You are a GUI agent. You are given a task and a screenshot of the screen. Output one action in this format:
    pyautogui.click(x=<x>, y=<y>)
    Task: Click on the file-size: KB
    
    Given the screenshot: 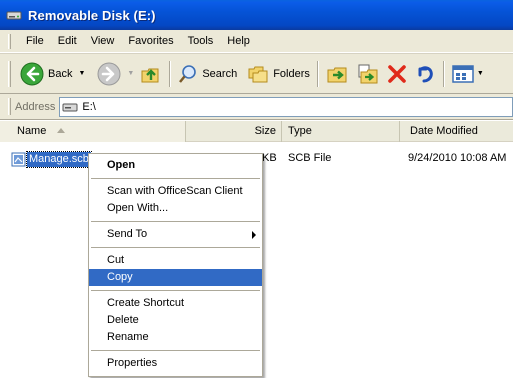 What is the action you would take?
    pyautogui.click(x=269, y=158)
    